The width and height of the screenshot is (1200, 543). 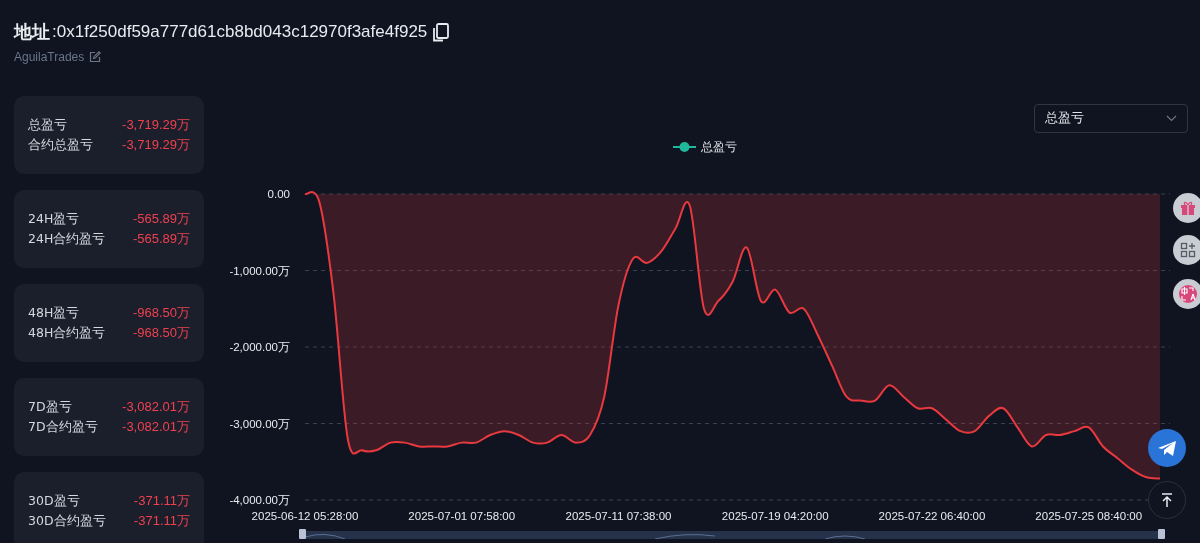 What do you see at coordinates (47, 125) in the screenshot?
I see `stat-label: 总盈亏` at bounding box center [47, 125].